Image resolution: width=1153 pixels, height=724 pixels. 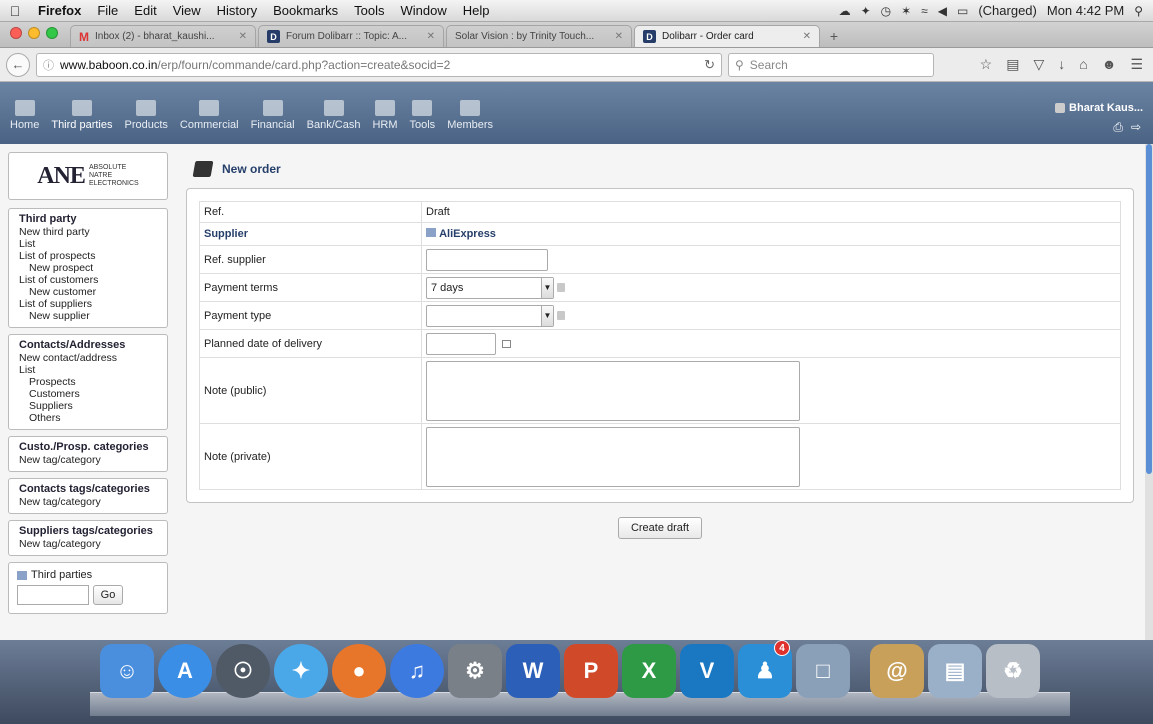 What do you see at coordinates (107, 10) in the screenshot?
I see `menu-file: File` at bounding box center [107, 10].